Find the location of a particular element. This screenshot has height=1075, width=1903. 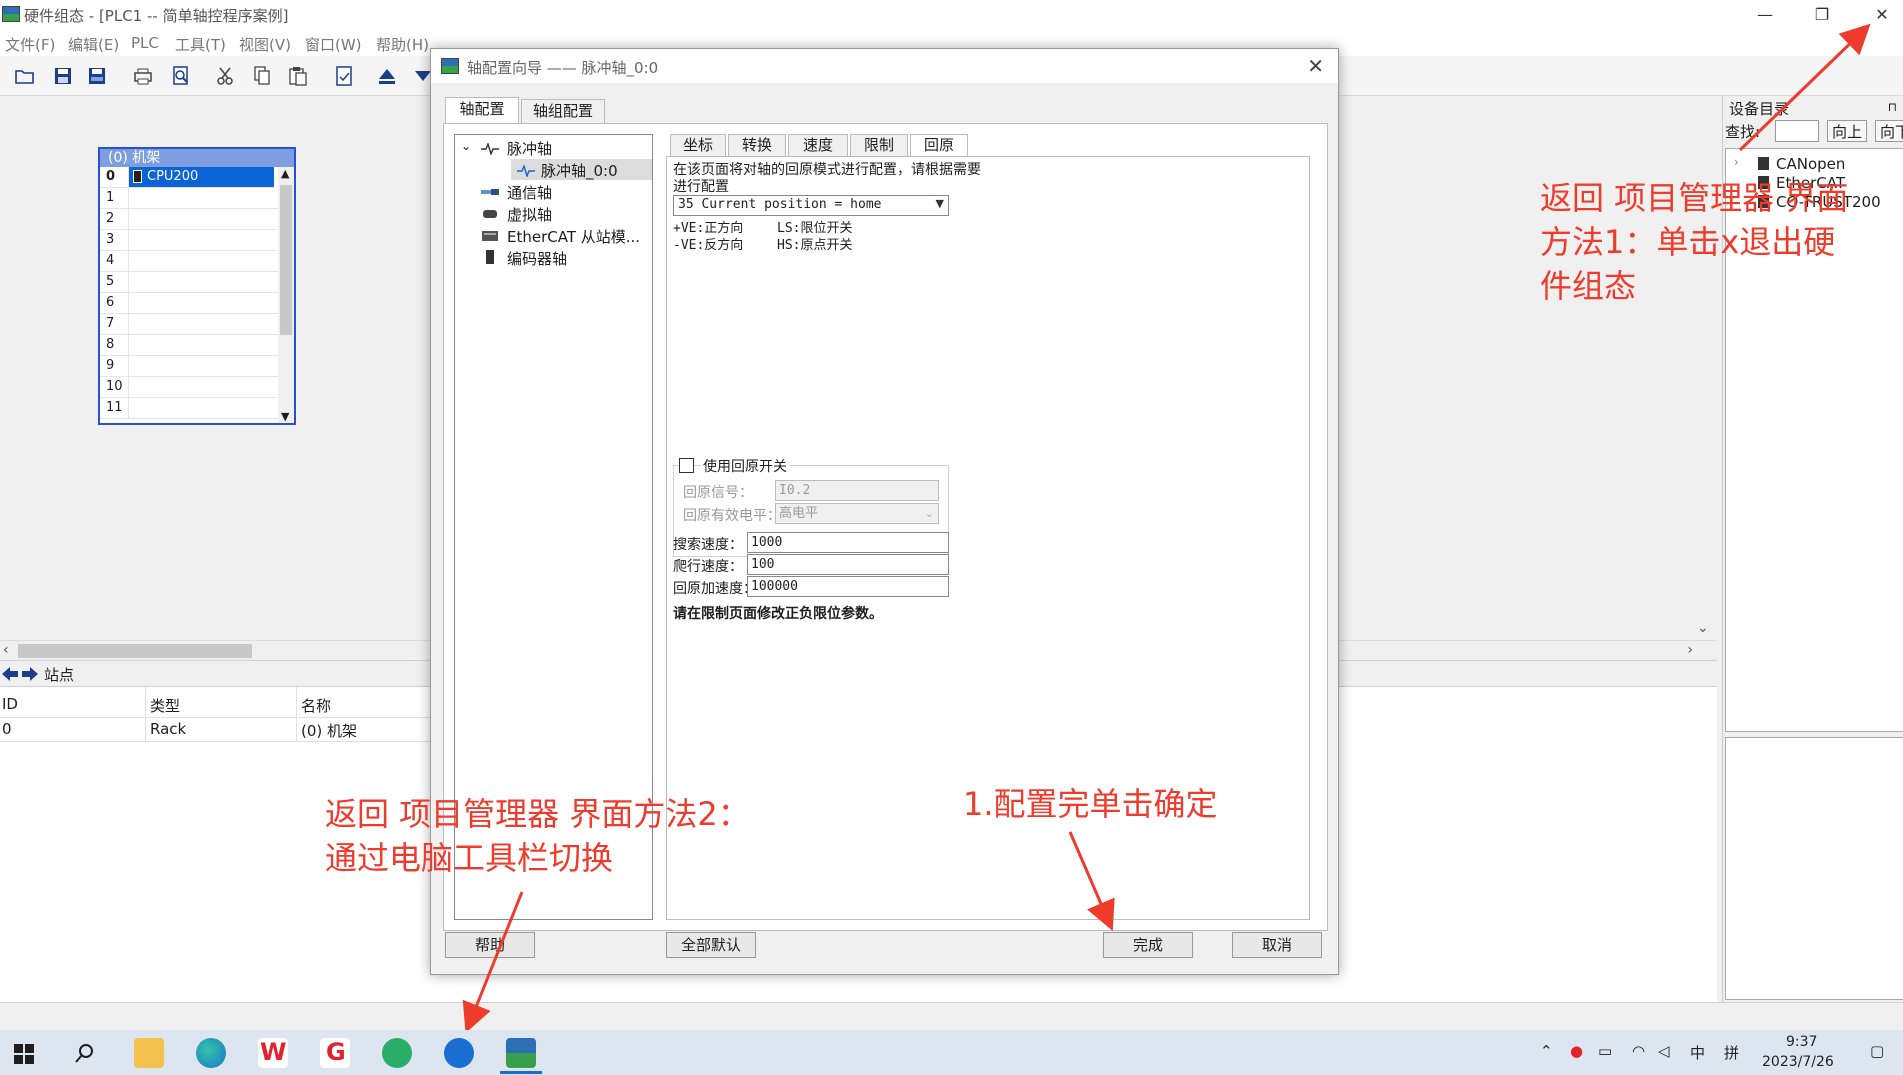

arrow-to-taskbar-icon is located at coordinates (493, 962).